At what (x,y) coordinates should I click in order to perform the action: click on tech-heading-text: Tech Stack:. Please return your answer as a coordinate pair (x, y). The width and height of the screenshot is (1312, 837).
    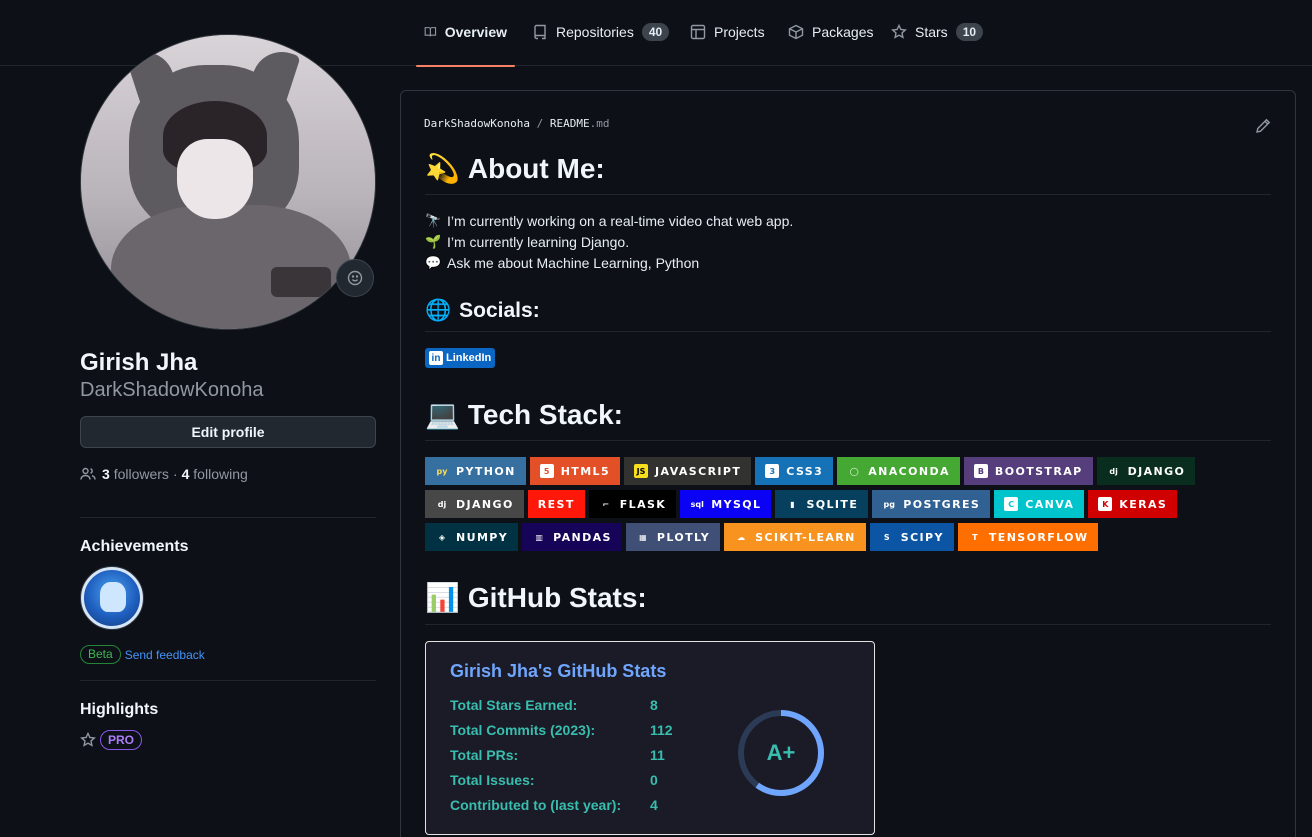
    Looking at the image, I should click on (545, 414).